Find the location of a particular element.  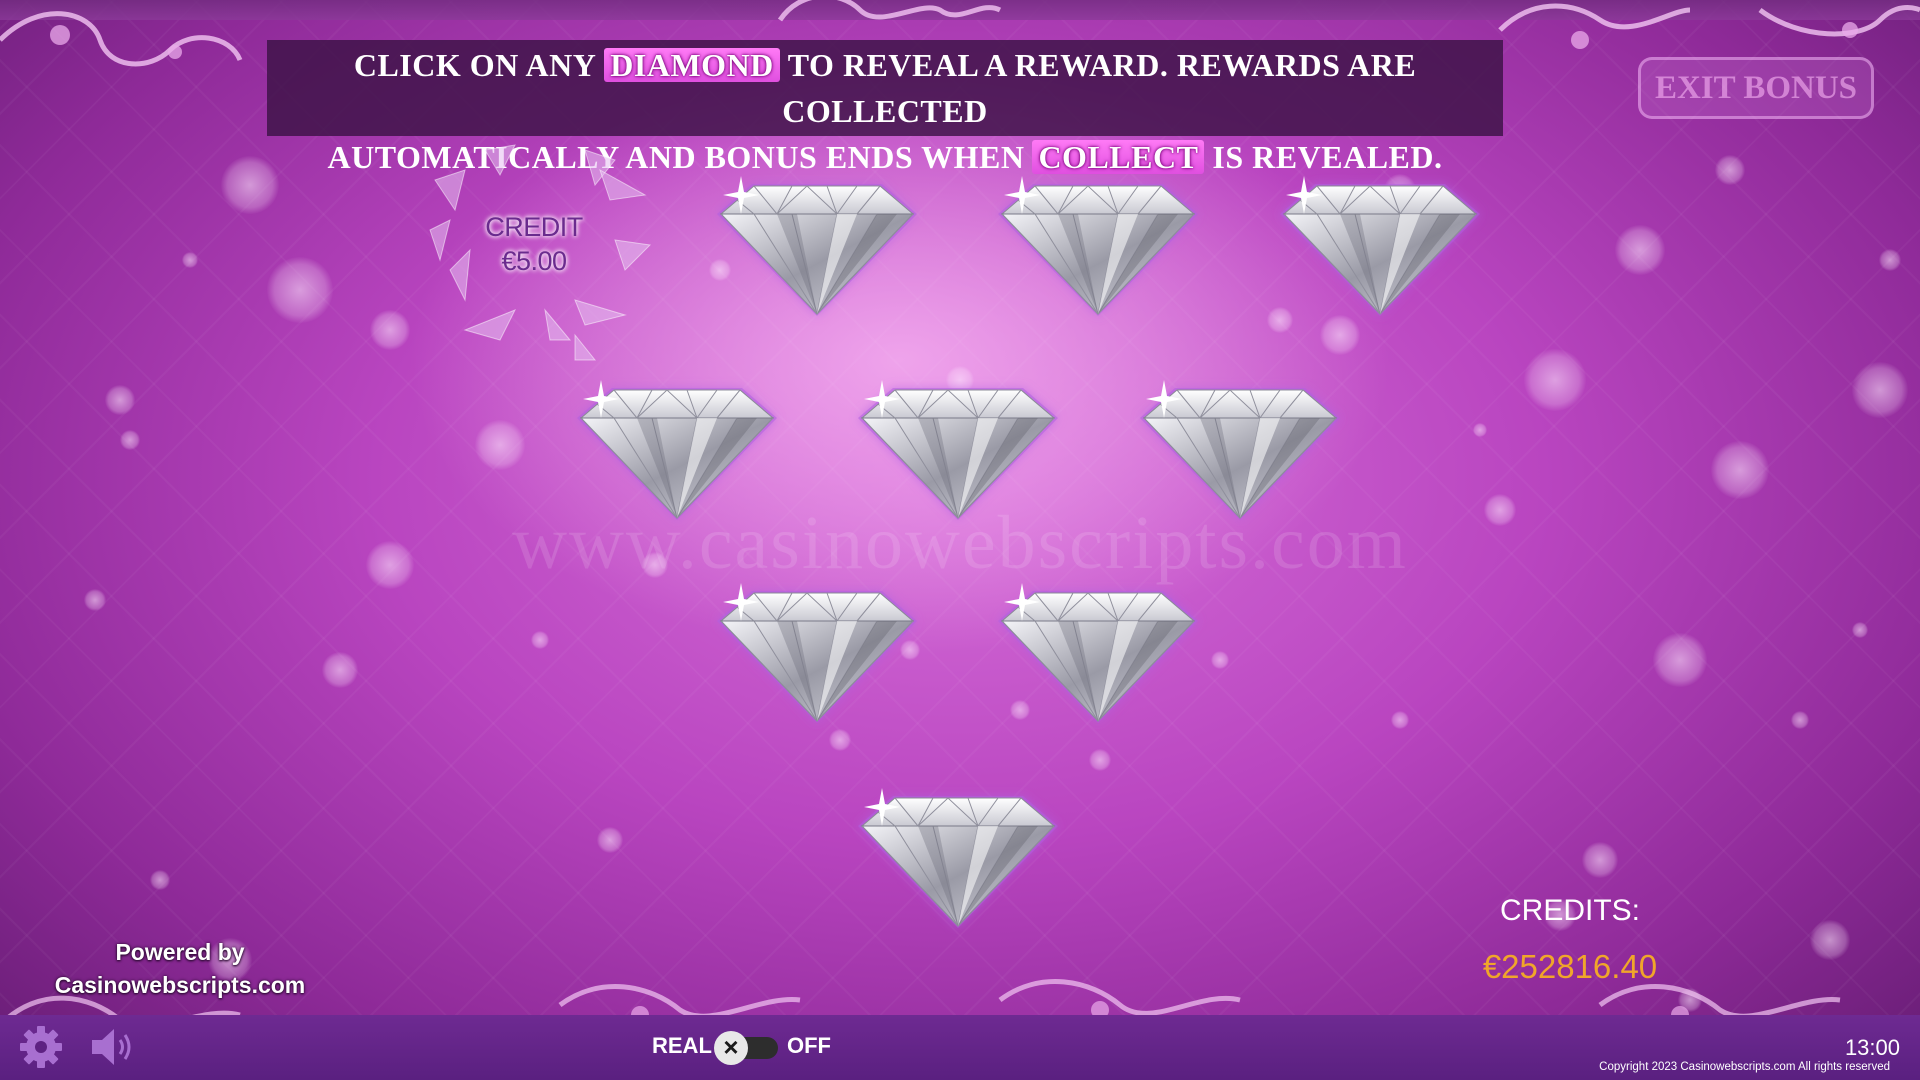

toggle-state-label: OFF is located at coordinates (809, 1045).